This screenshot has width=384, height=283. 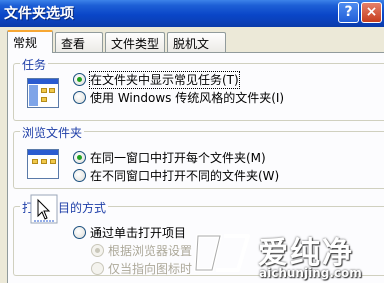 I want to click on option-label: 在不同窗口中打开不同的文件夹(W), so click(x=185, y=176).